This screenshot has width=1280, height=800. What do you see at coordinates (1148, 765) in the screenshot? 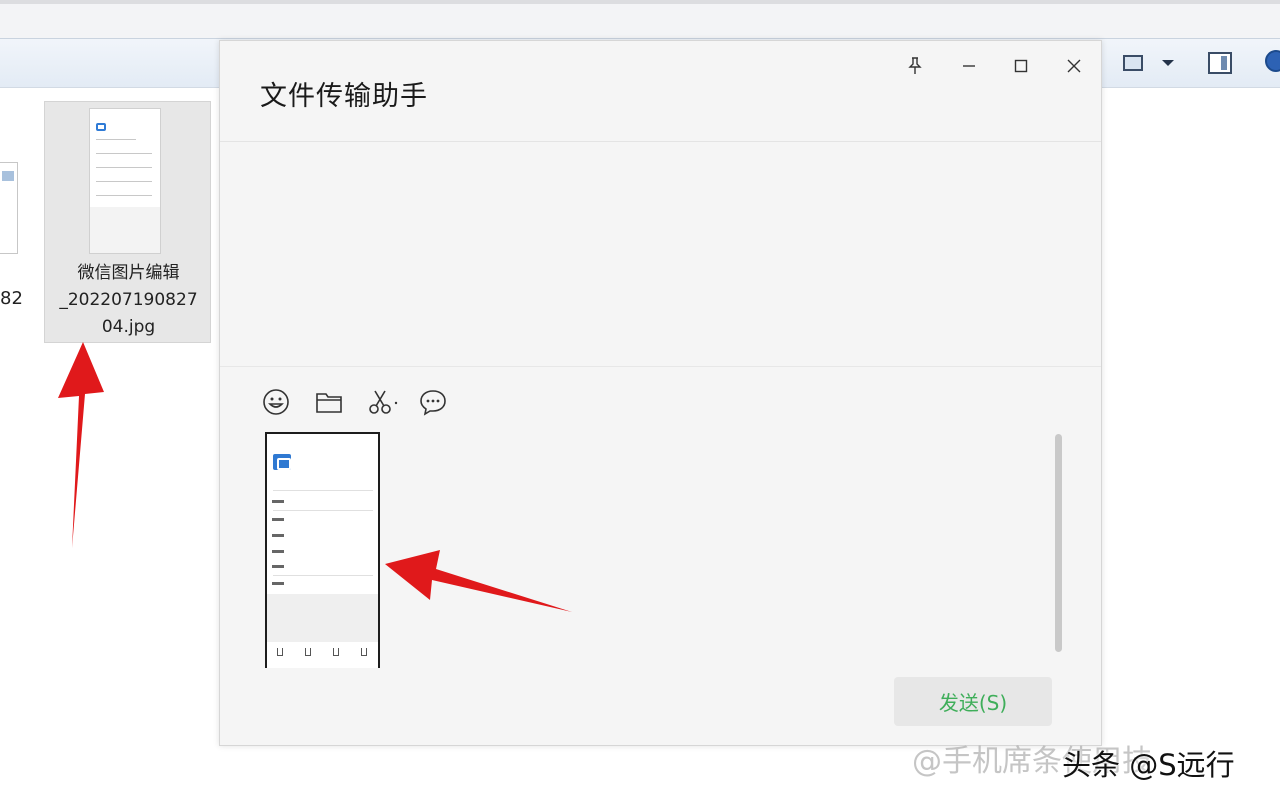
I see `watermark: 头条 @S远行` at bounding box center [1148, 765].